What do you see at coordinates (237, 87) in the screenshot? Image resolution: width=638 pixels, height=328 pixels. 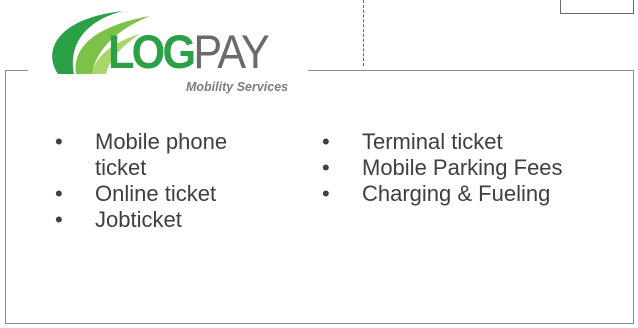 I see `logo-tagline: Mobility Services` at bounding box center [237, 87].